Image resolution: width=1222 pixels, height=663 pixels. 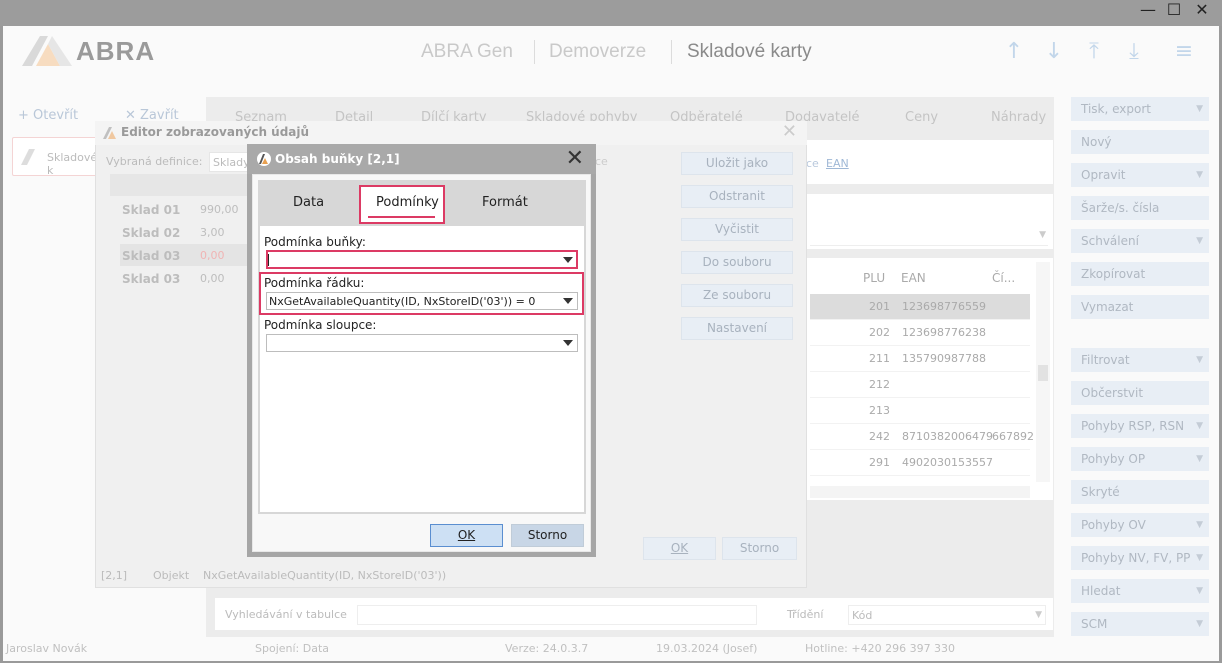 What do you see at coordinates (737, 295) in the screenshot?
I see `import-from-file-button: Ze souboru` at bounding box center [737, 295].